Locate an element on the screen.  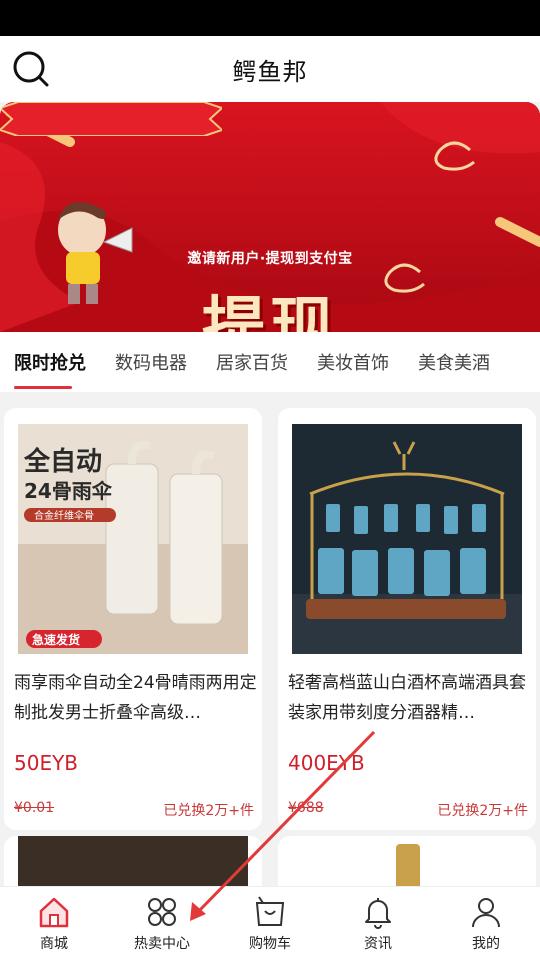
nav-label: 热卖中心 is located at coordinates (162, 944).